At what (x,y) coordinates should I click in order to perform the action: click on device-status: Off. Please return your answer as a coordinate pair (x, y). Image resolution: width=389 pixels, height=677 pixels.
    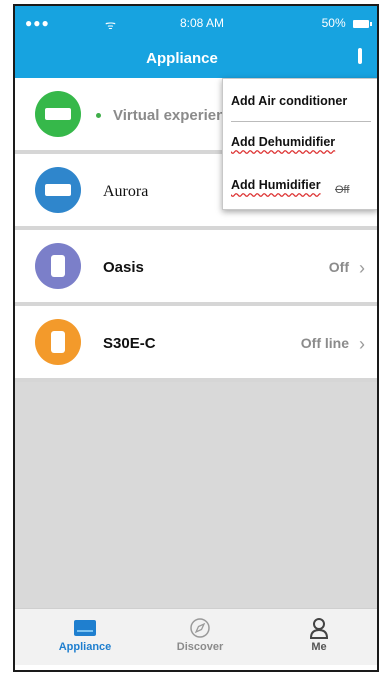
    Looking at the image, I should click on (338, 267).